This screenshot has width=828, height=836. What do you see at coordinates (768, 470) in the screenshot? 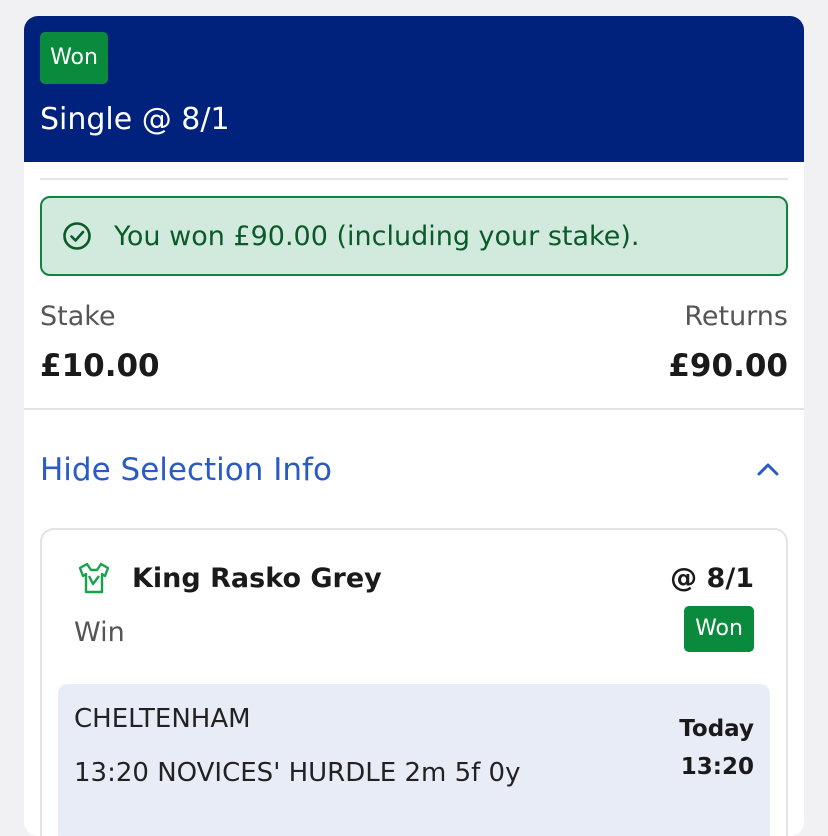
I see `chevron-up-icon` at bounding box center [768, 470].